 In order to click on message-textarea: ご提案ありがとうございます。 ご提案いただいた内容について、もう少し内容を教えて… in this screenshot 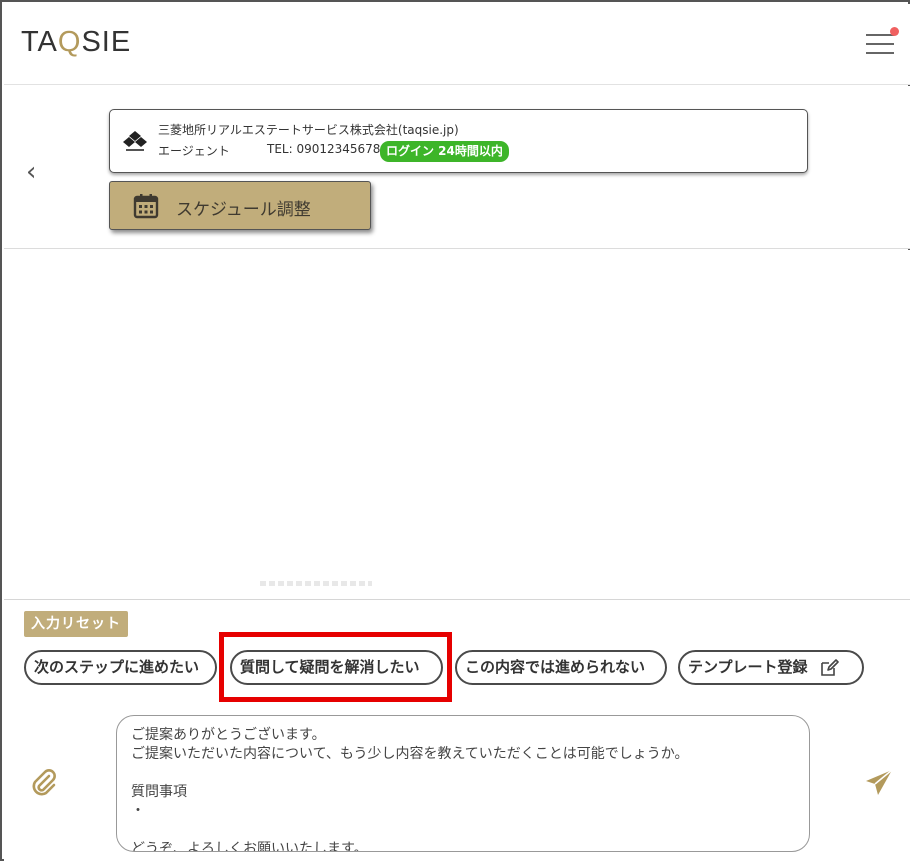, I will do `click(463, 783)`.